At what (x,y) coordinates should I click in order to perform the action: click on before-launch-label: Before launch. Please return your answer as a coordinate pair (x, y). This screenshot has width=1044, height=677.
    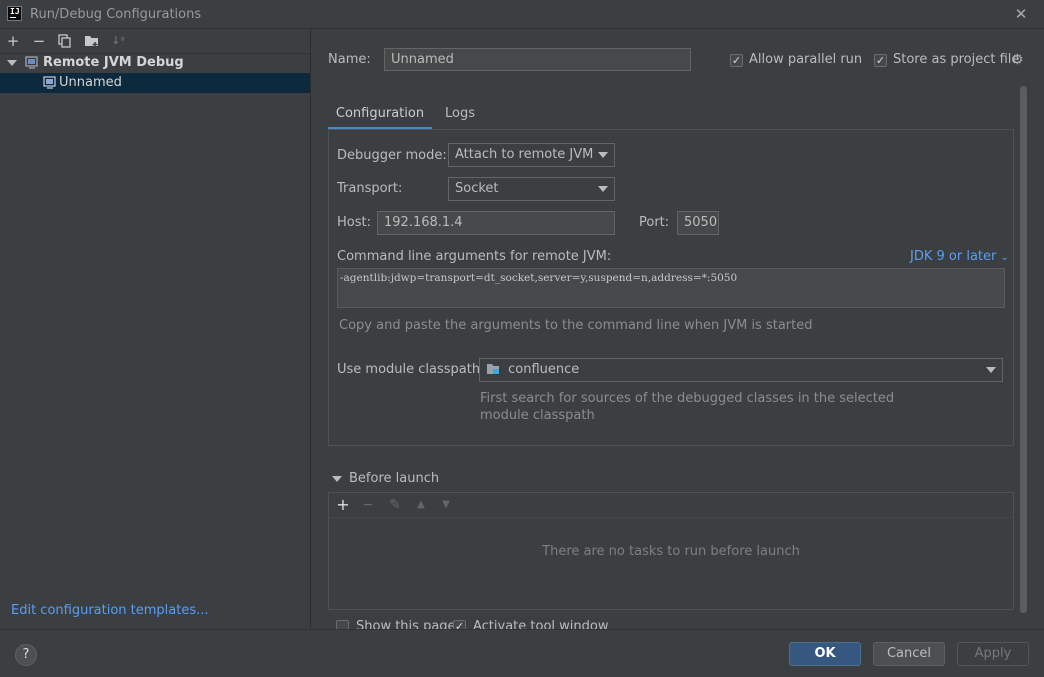
    Looking at the image, I should click on (394, 478).